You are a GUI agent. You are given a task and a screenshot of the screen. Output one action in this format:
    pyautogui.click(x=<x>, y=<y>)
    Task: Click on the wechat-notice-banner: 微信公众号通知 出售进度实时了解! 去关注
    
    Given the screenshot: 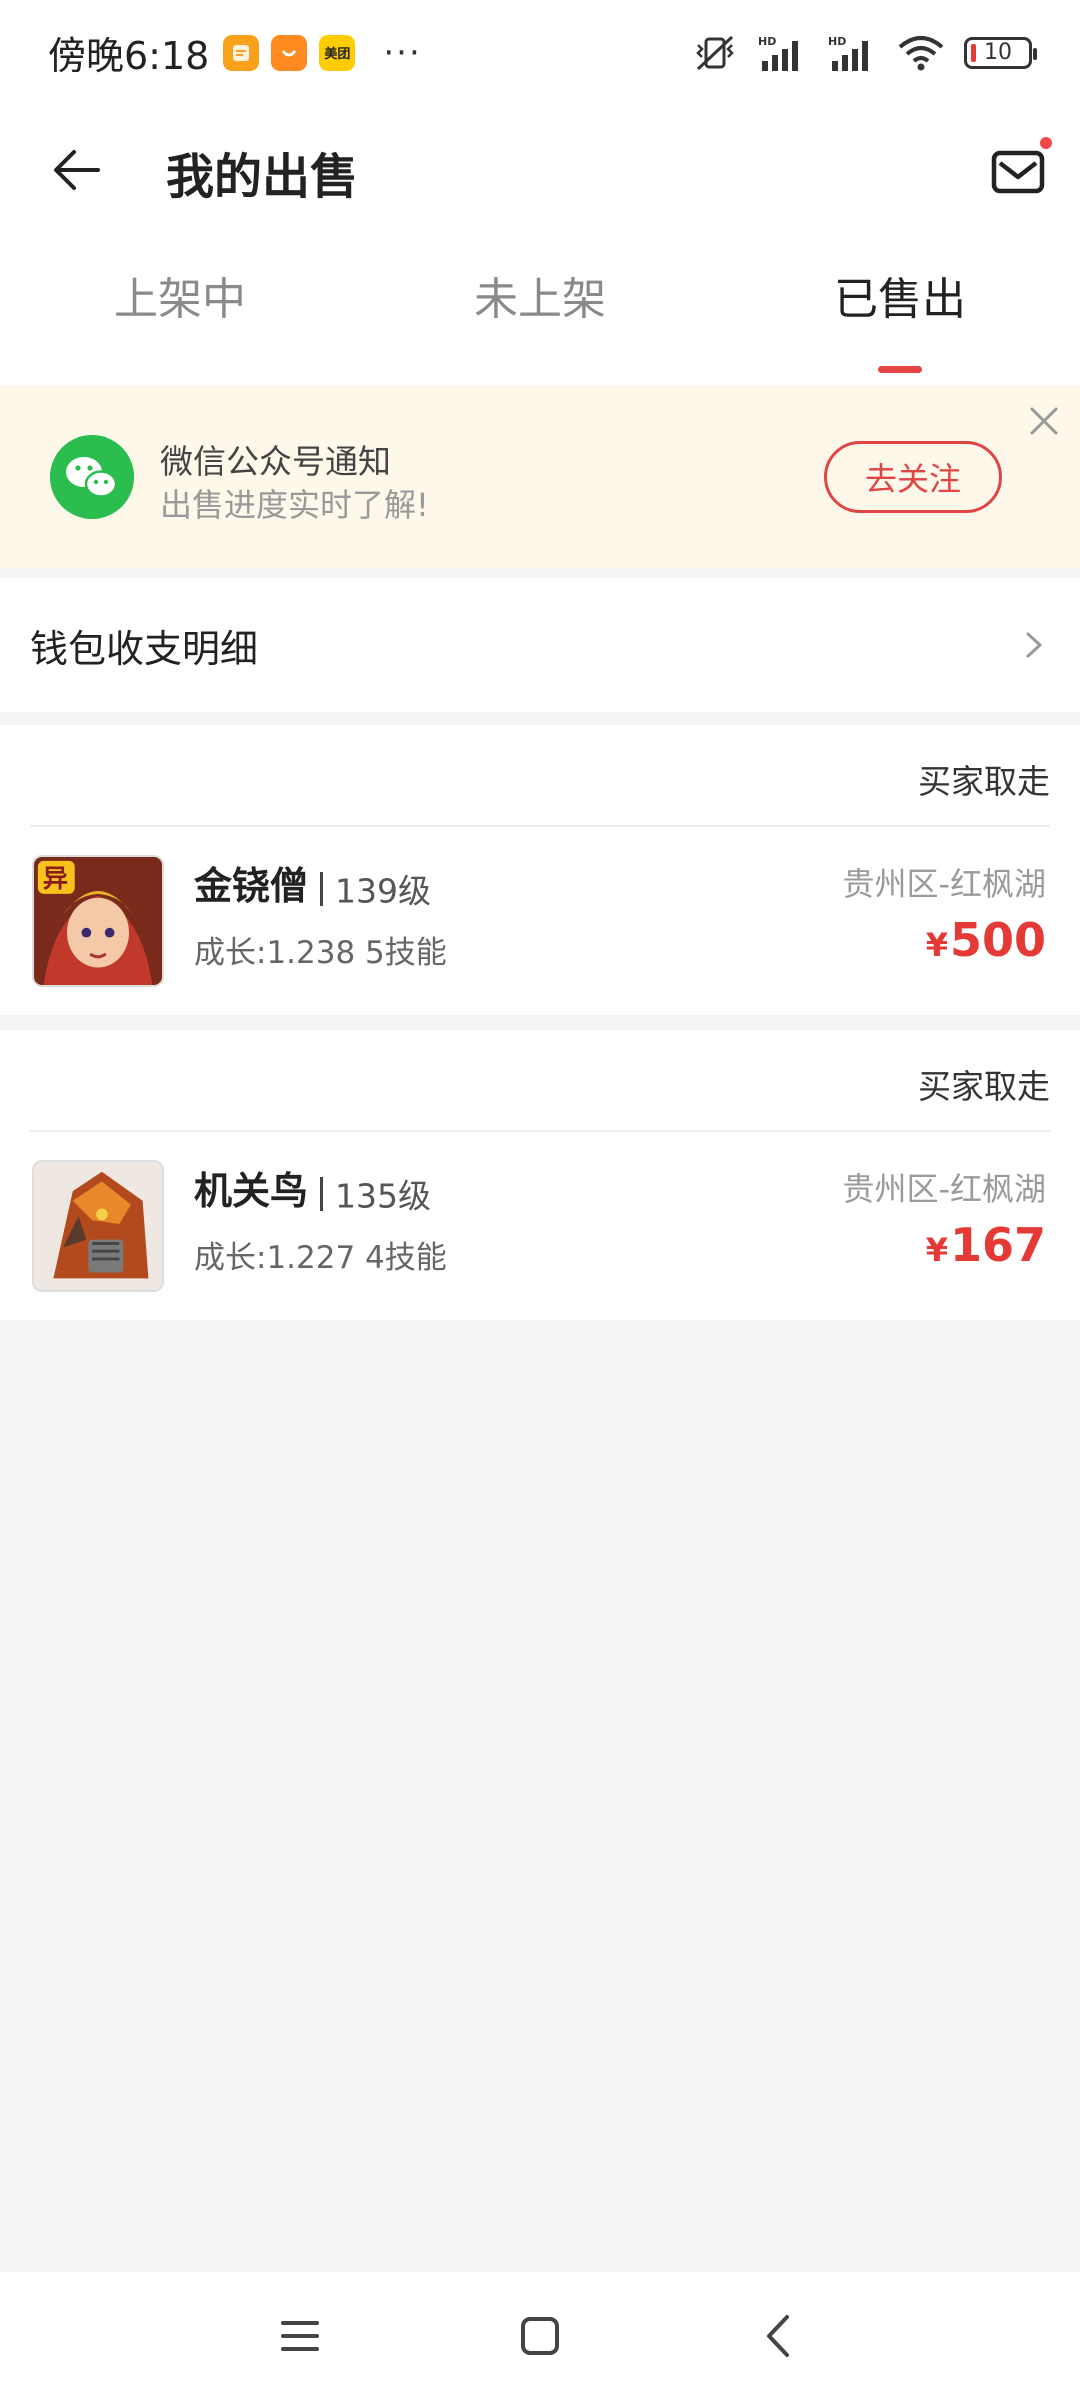 What is the action you would take?
    pyautogui.click(x=540, y=476)
    